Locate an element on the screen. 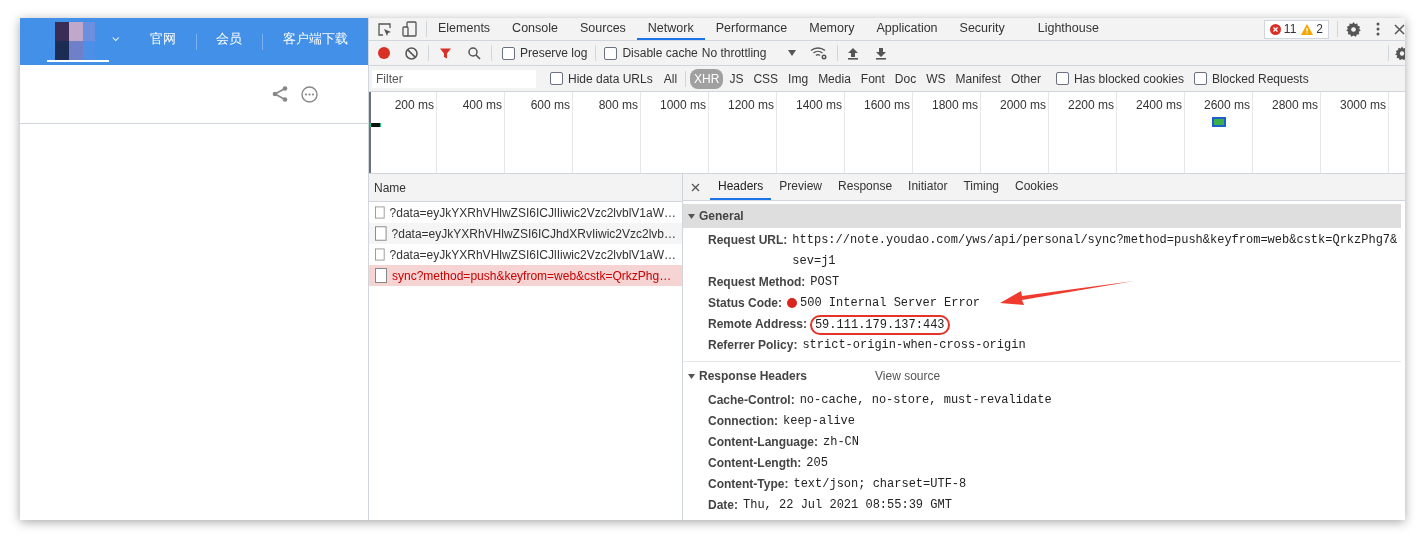  search-icon is located at coordinates (474, 53).